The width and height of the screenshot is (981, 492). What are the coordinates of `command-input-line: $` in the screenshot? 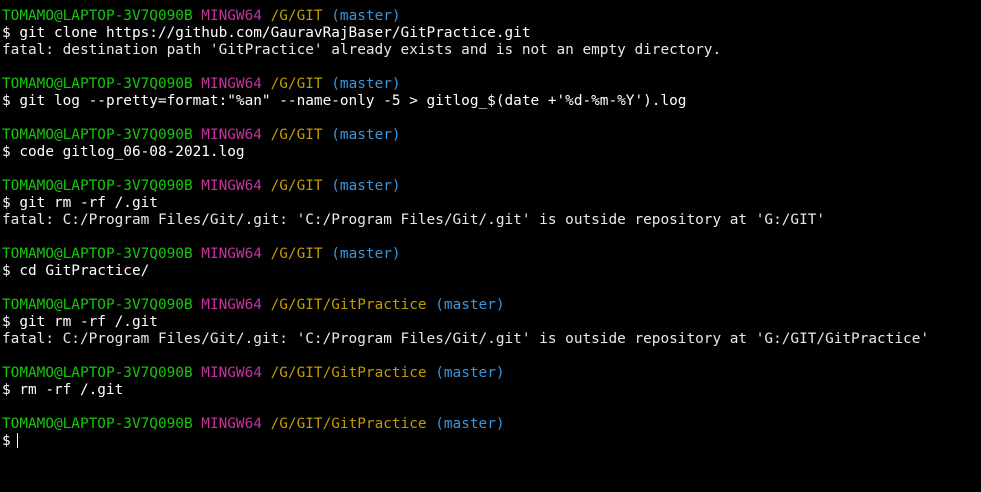 It's located at (491, 441).